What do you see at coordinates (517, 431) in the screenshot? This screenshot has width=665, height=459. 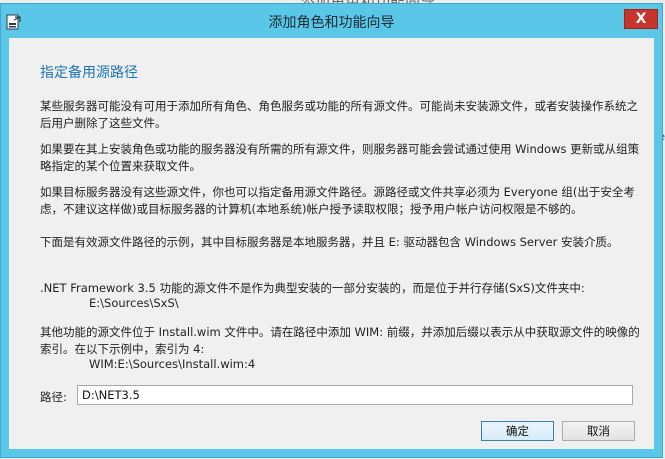 I see `ok-button: 确定` at bounding box center [517, 431].